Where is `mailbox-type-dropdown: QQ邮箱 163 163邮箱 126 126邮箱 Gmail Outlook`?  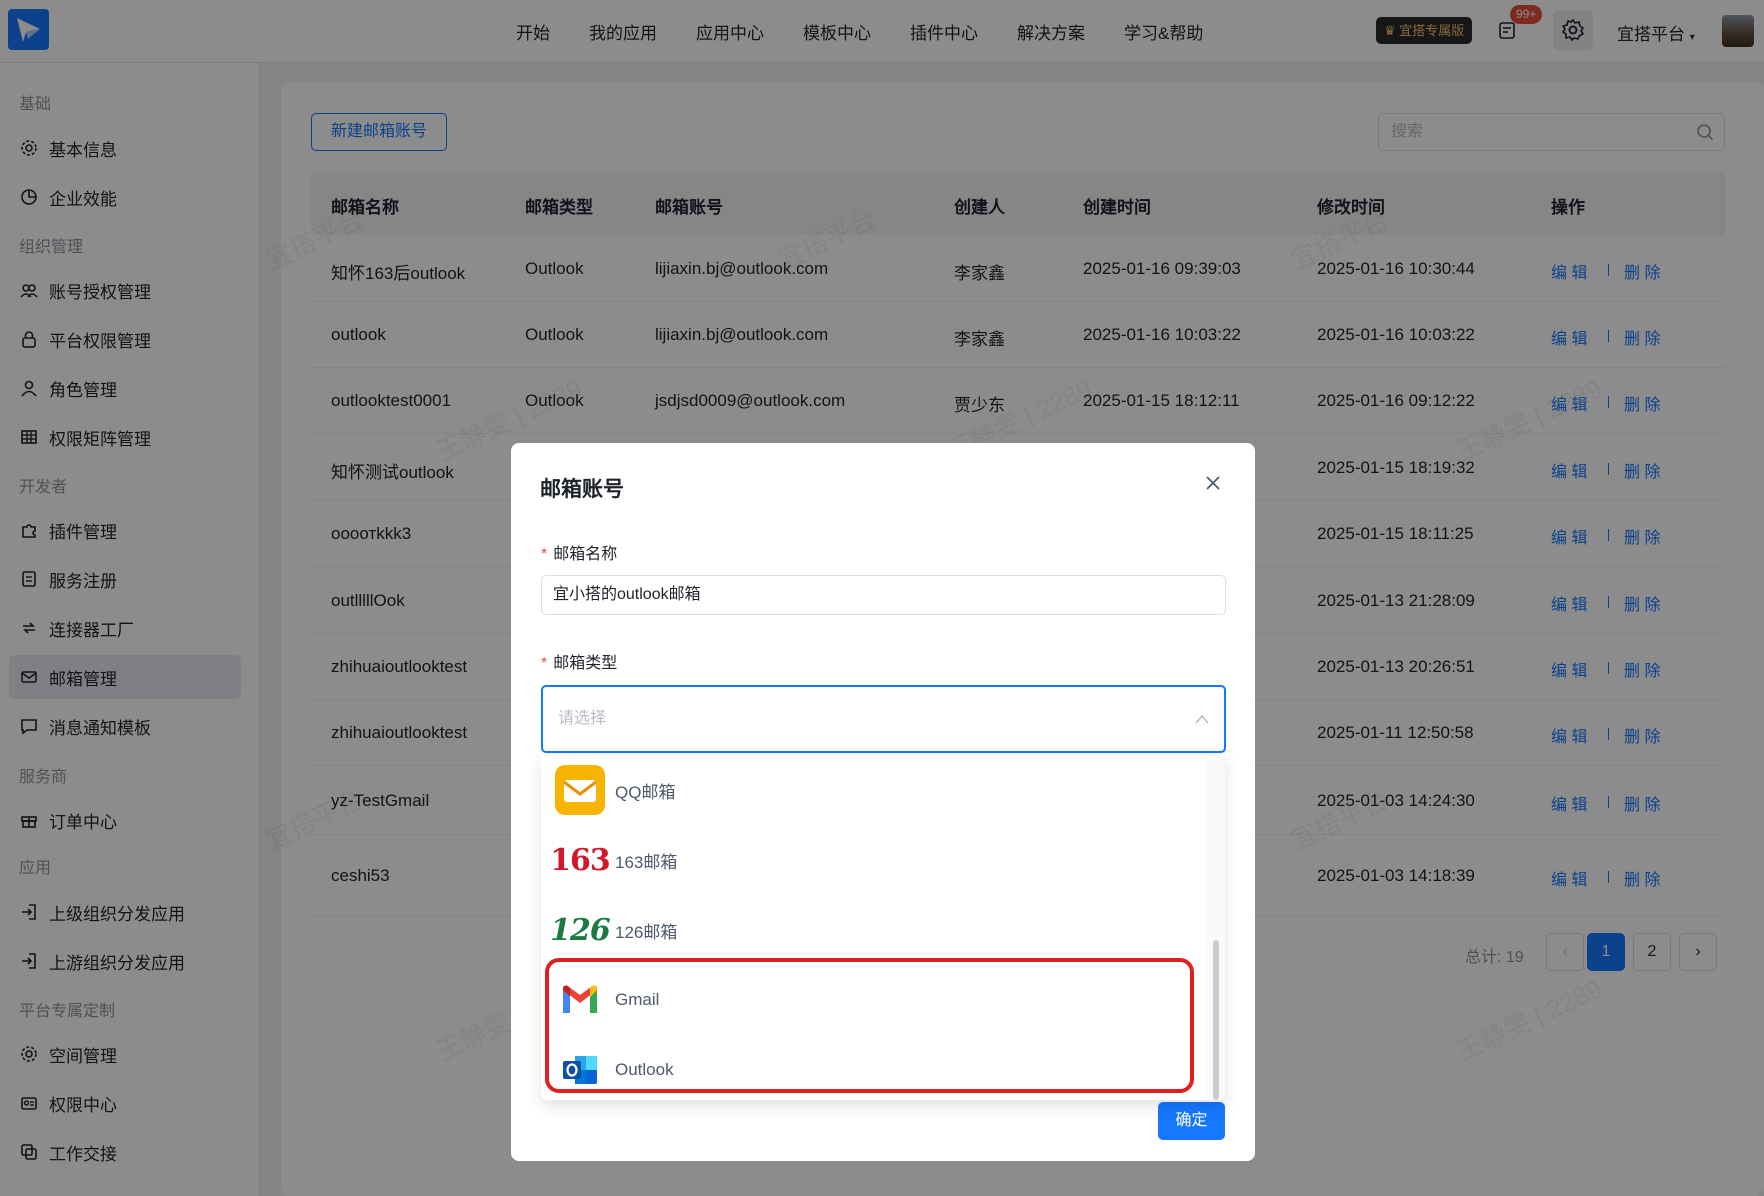
mailbox-type-dropdown: QQ邮箱 163 163邮箱 126 126邮箱 Gmail Outlook is located at coordinates (883, 927).